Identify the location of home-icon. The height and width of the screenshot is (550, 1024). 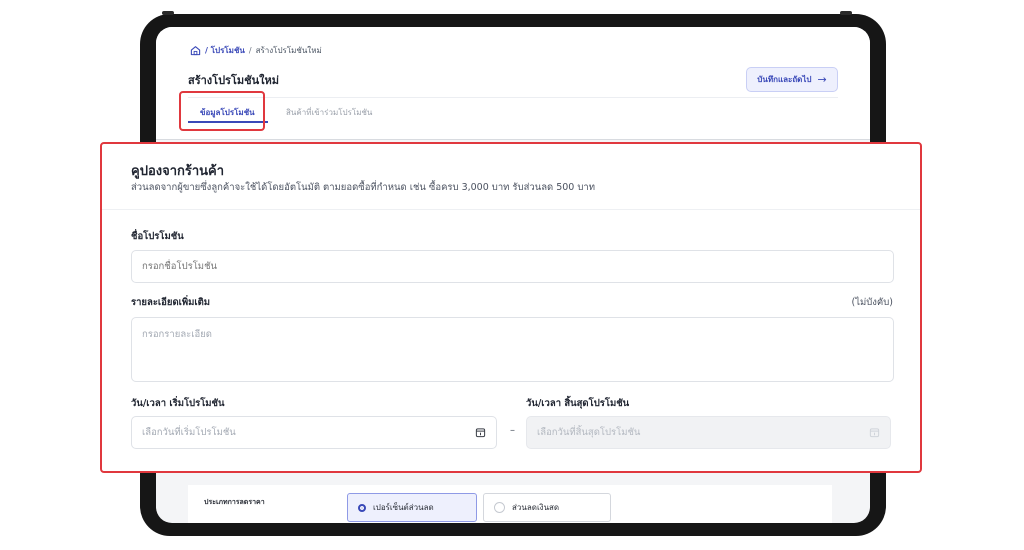
(195, 50).